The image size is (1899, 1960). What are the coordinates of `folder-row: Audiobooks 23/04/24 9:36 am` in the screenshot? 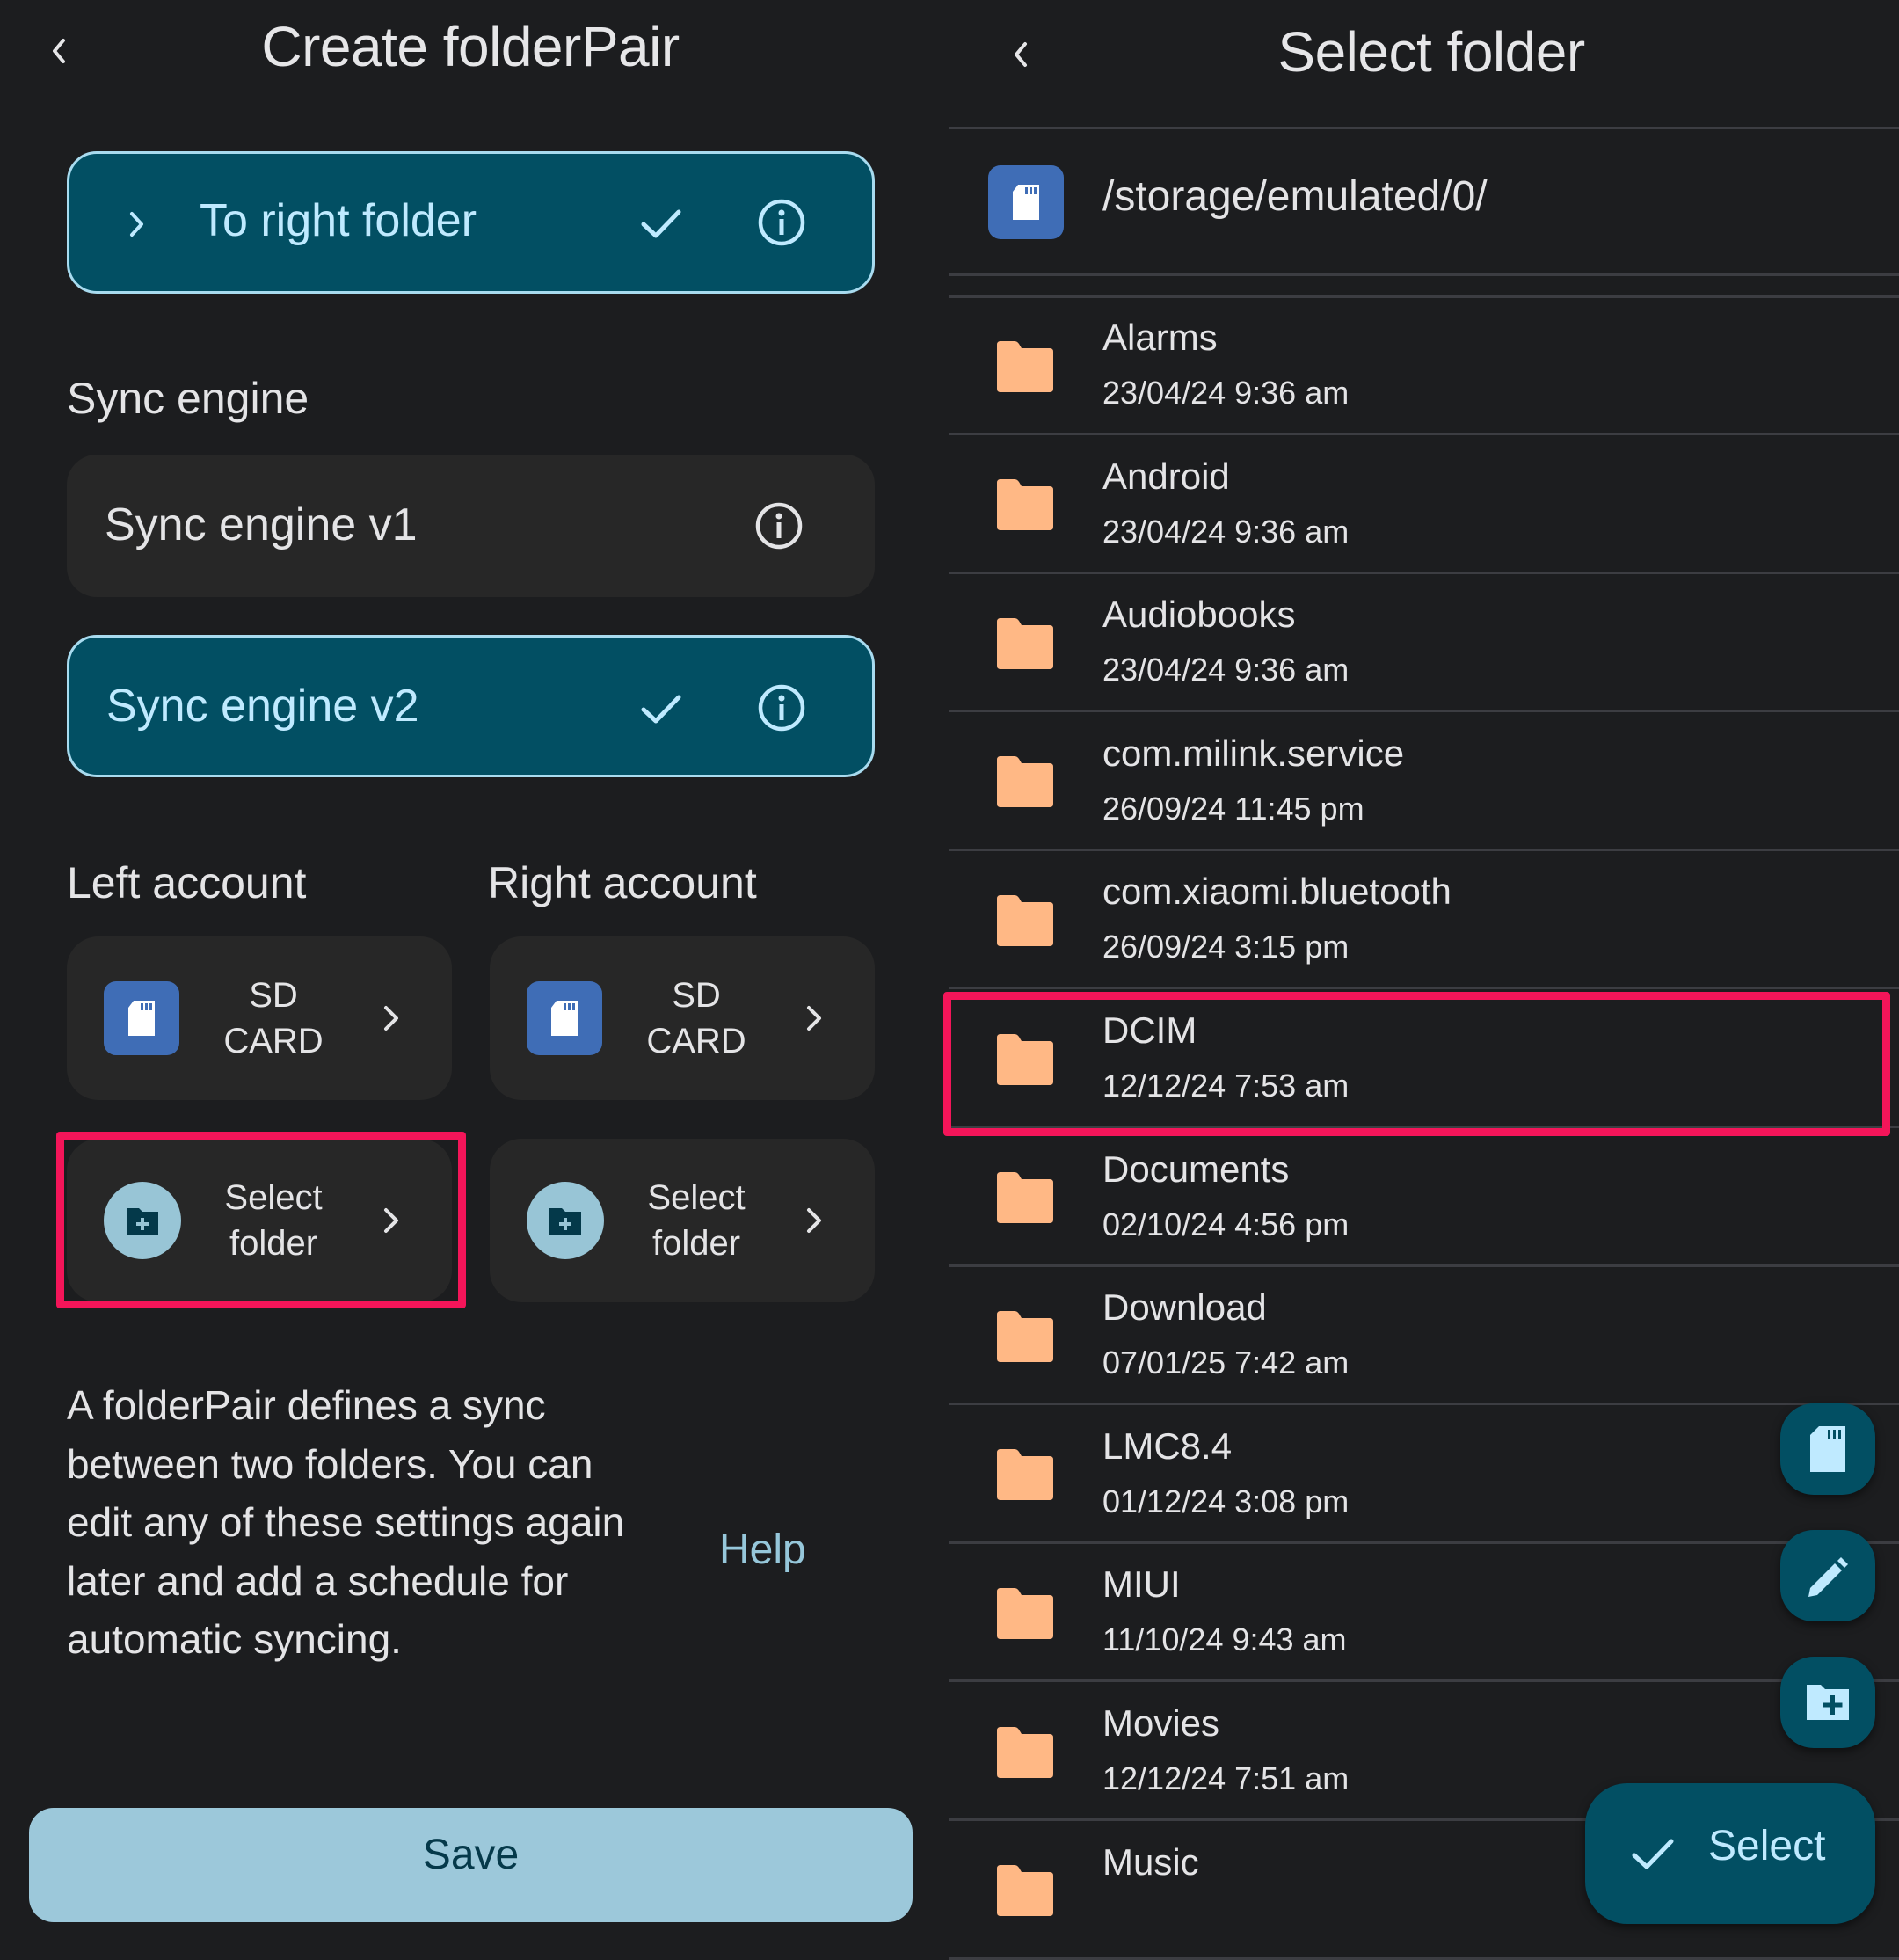 It's located at (1424, 643).